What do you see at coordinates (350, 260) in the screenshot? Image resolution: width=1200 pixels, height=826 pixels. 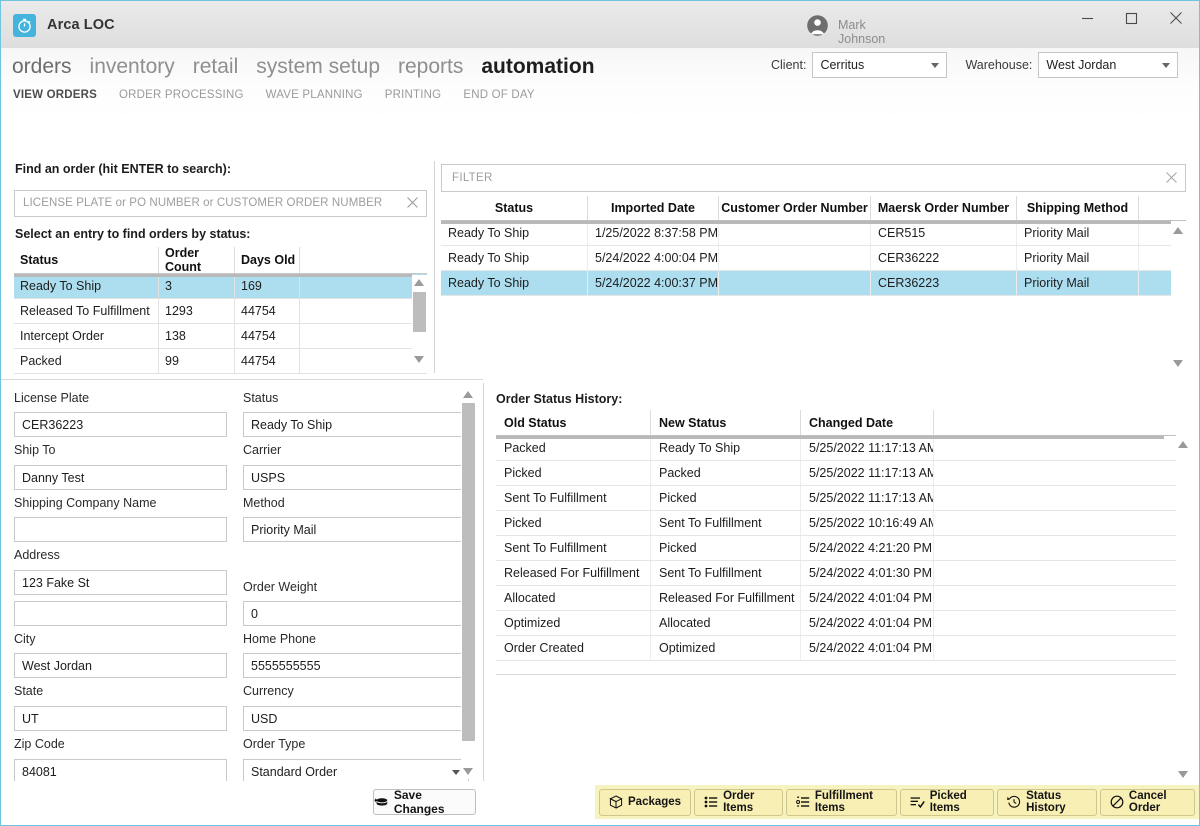 I see `status-col-blank` at bounding box center [350, 260].